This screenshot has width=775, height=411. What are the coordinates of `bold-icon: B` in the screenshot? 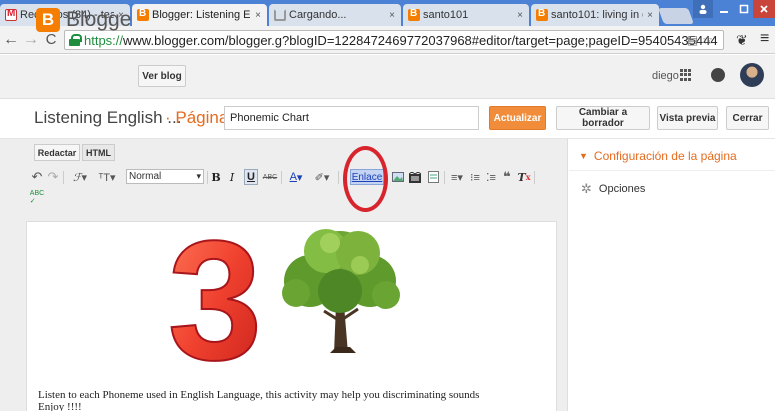 It's located at (216, 177).